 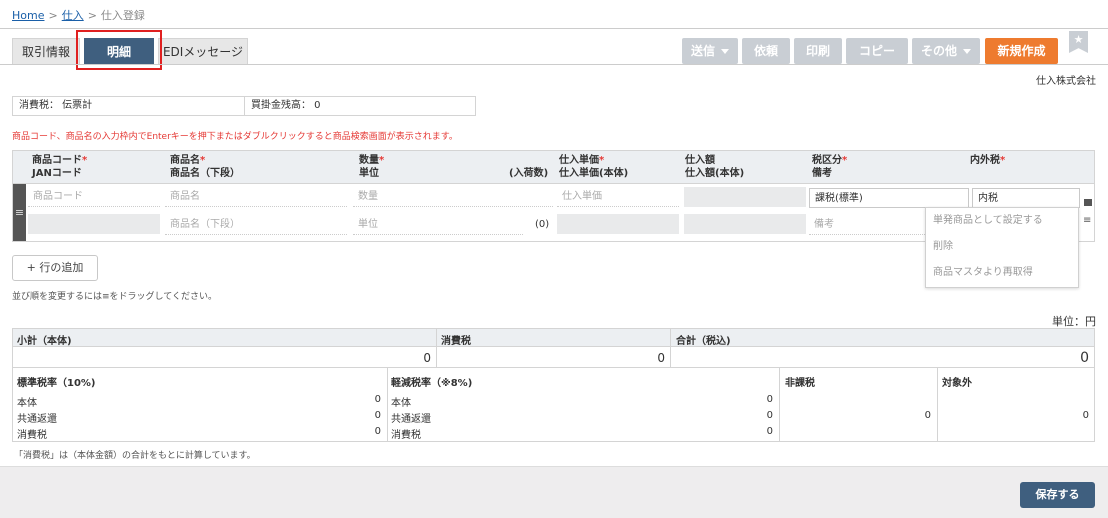 I want to click on nontax-value: 0, so click(x=927, y=415).